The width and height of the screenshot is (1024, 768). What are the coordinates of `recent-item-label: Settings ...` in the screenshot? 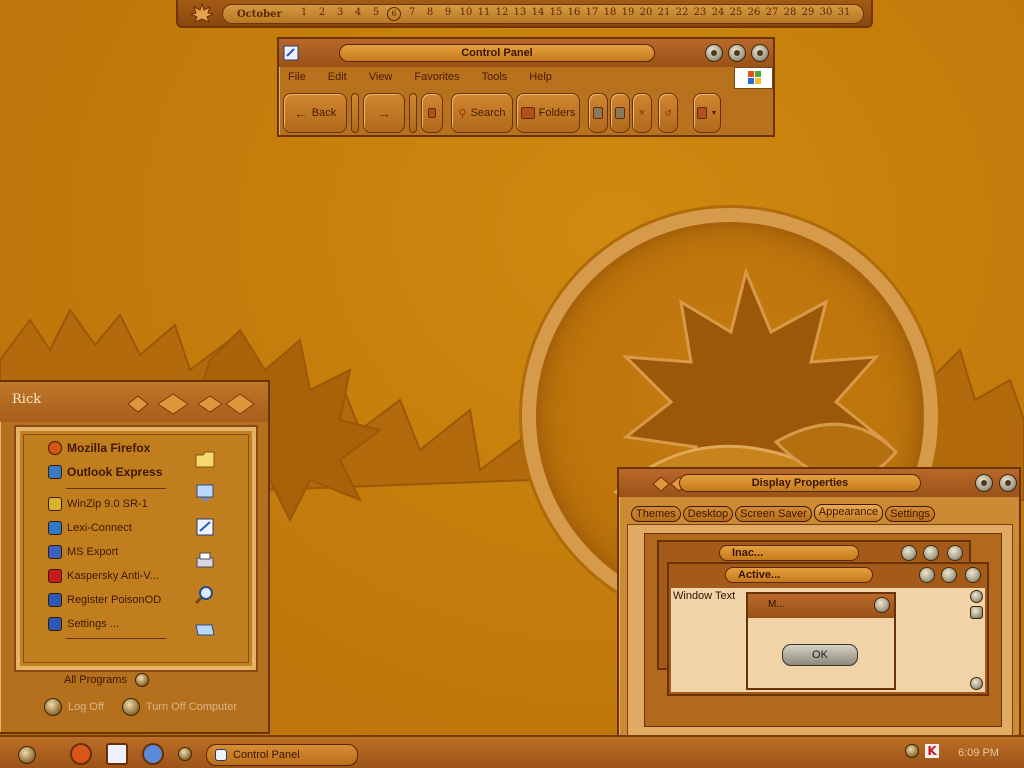 It's located at (93, 624).